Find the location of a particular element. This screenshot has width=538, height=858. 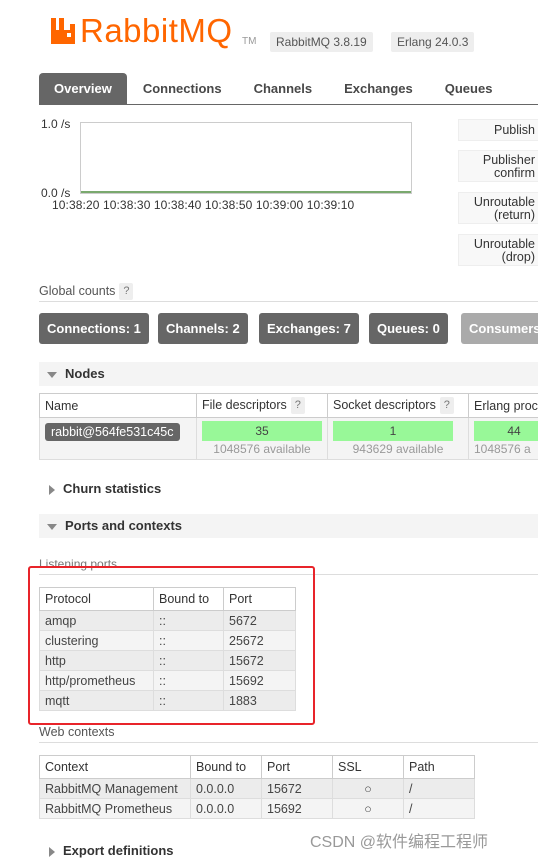

chart-x-tick: 10:39:10 is located at coordinates (330, 205).